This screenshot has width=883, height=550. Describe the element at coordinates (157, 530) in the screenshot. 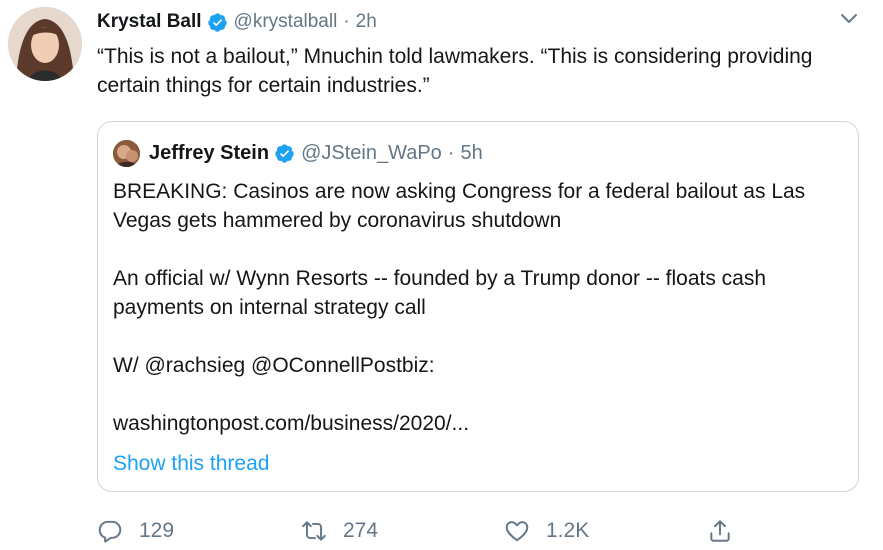

I see `reply-count: 129` at that location.